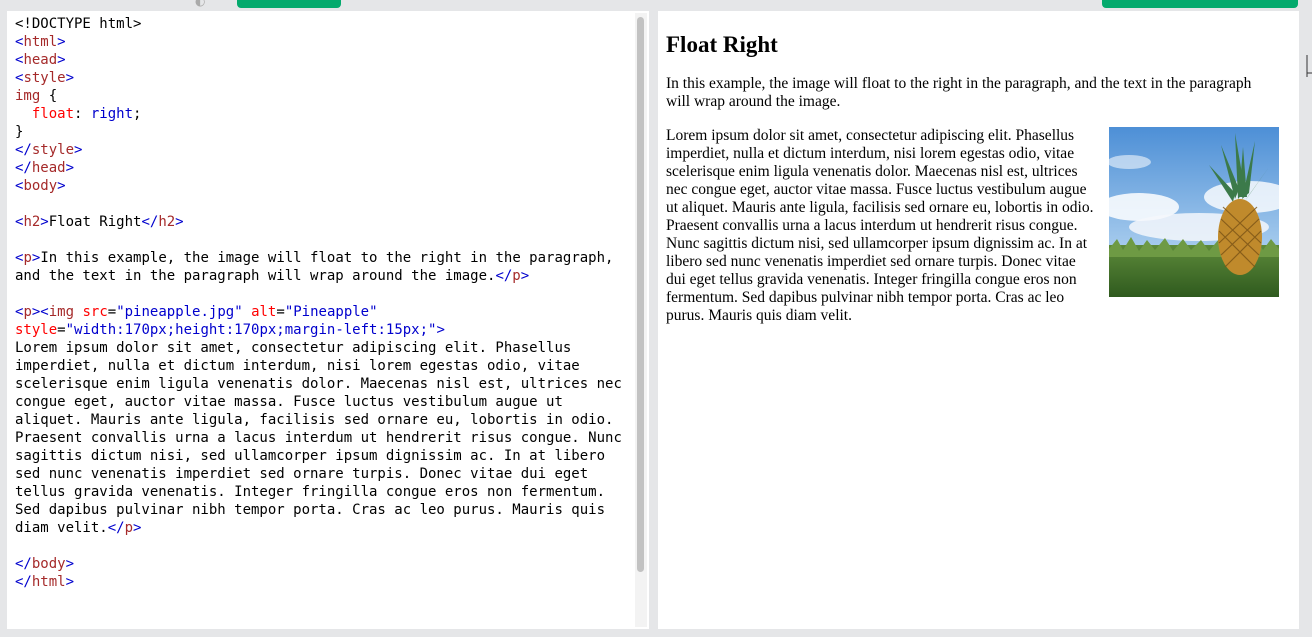  I want to click on pineapple-image, so click(1194, 212).